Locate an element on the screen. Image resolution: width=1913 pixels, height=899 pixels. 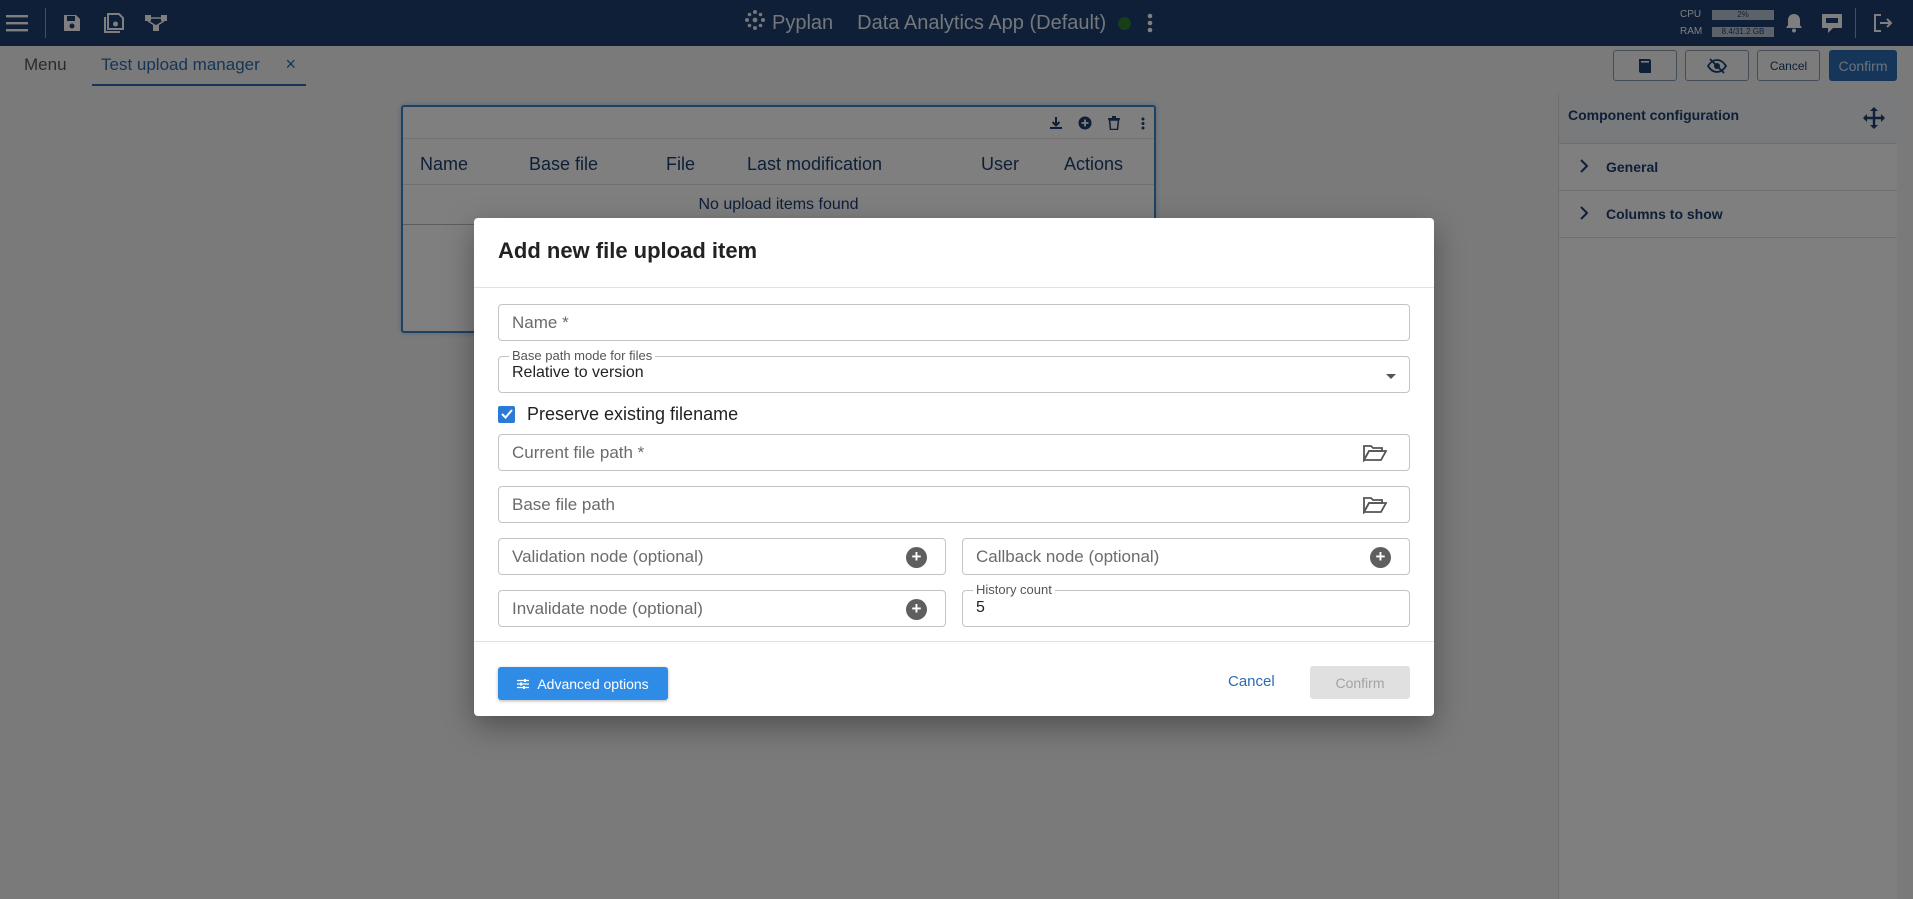
base-path-value: Relative to version is located at coordinates (578, 372).